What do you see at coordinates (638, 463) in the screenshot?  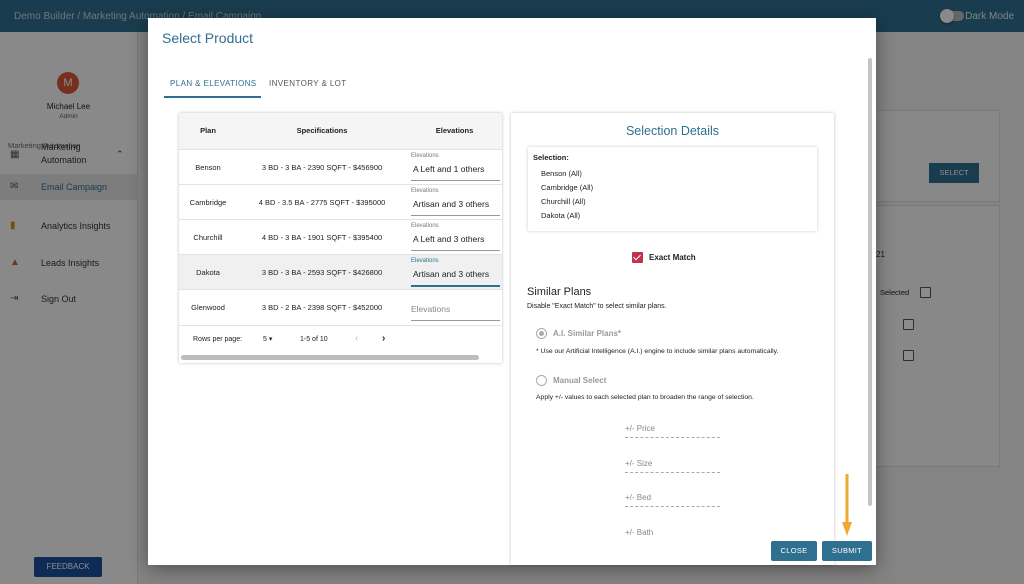 I see `size-range-input: +/- Size` at bounding box center [638, 463].